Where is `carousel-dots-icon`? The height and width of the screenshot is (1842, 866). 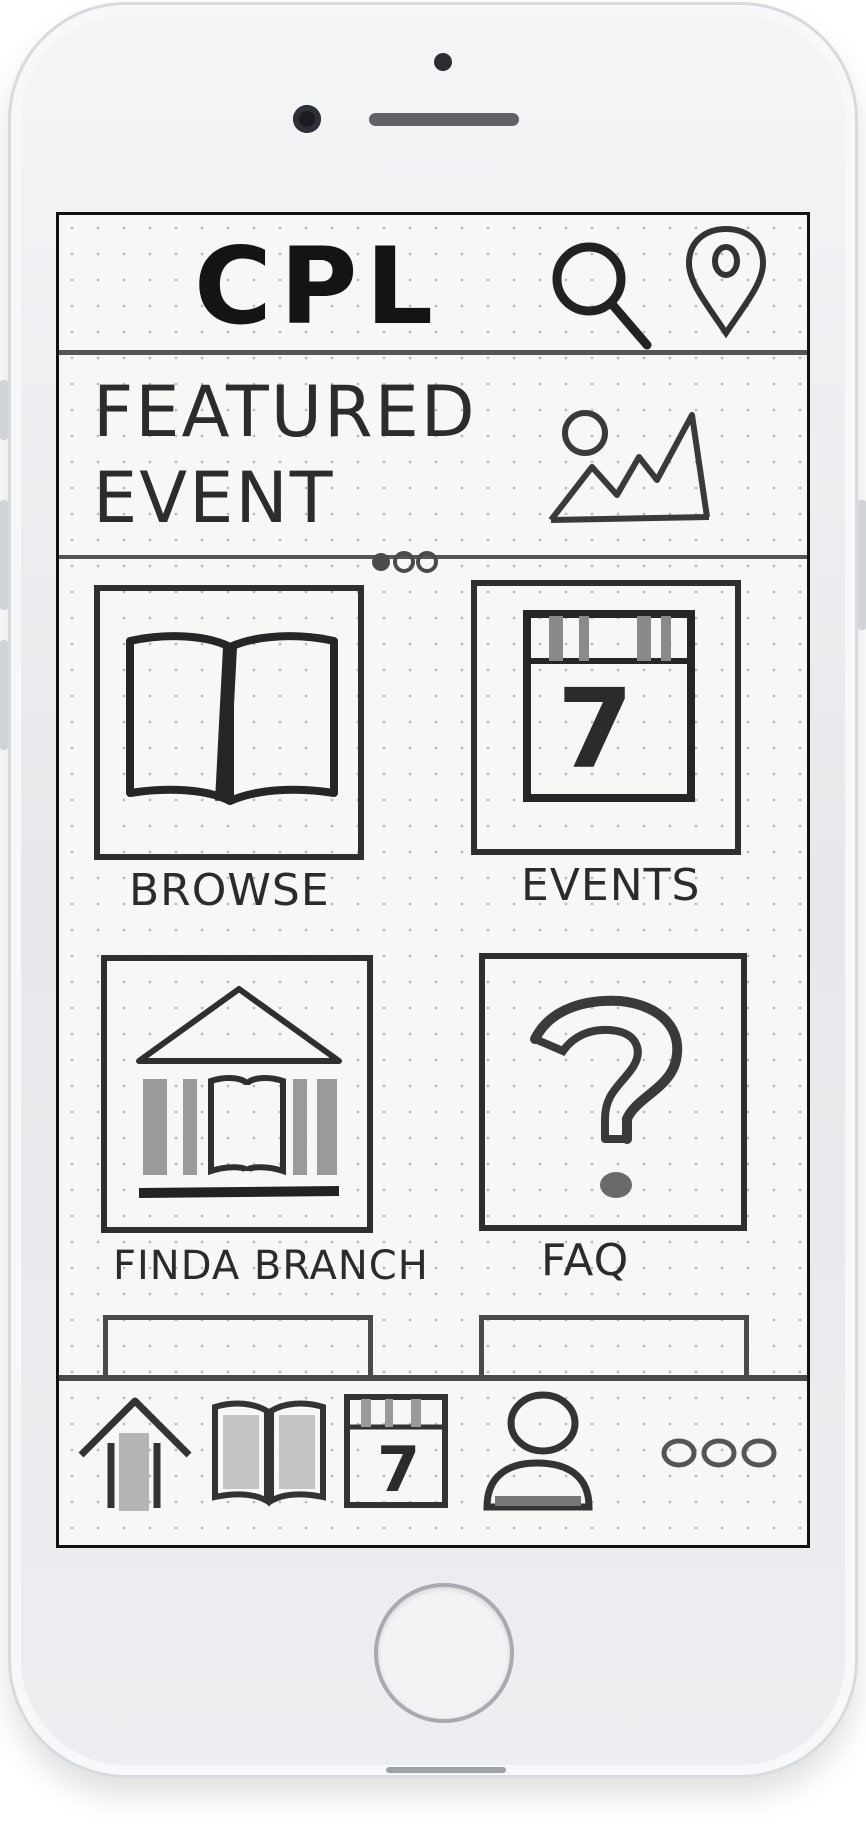
carousel-dots-icon is located at coordinates (404, 562).